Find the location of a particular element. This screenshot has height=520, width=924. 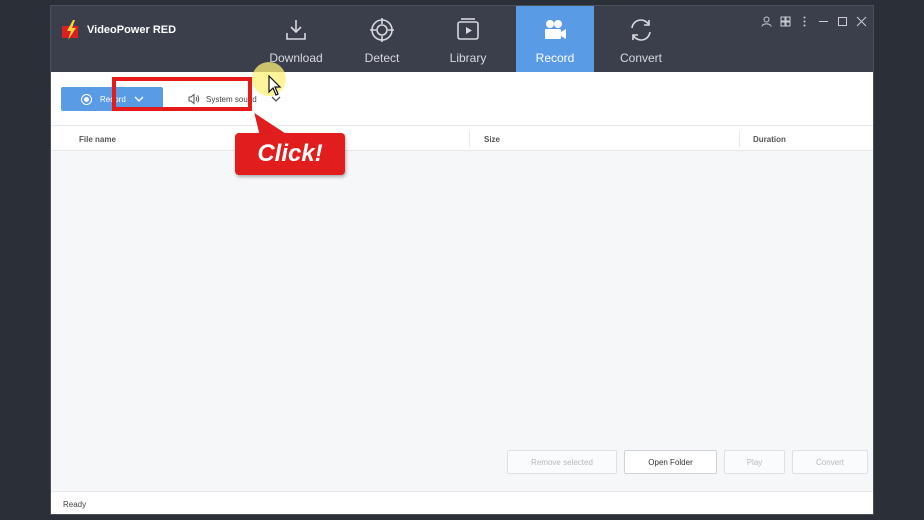

tab-label: Convert is located at coordinates (641, 58).